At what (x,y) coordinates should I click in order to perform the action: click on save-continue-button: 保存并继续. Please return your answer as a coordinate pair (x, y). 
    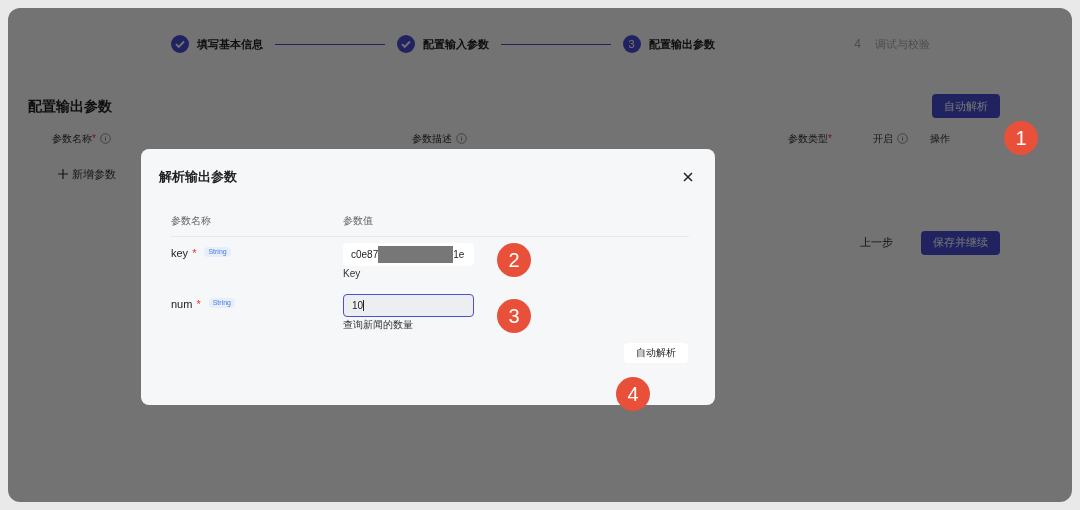
    Looking at the image, I should click on (960, 242).